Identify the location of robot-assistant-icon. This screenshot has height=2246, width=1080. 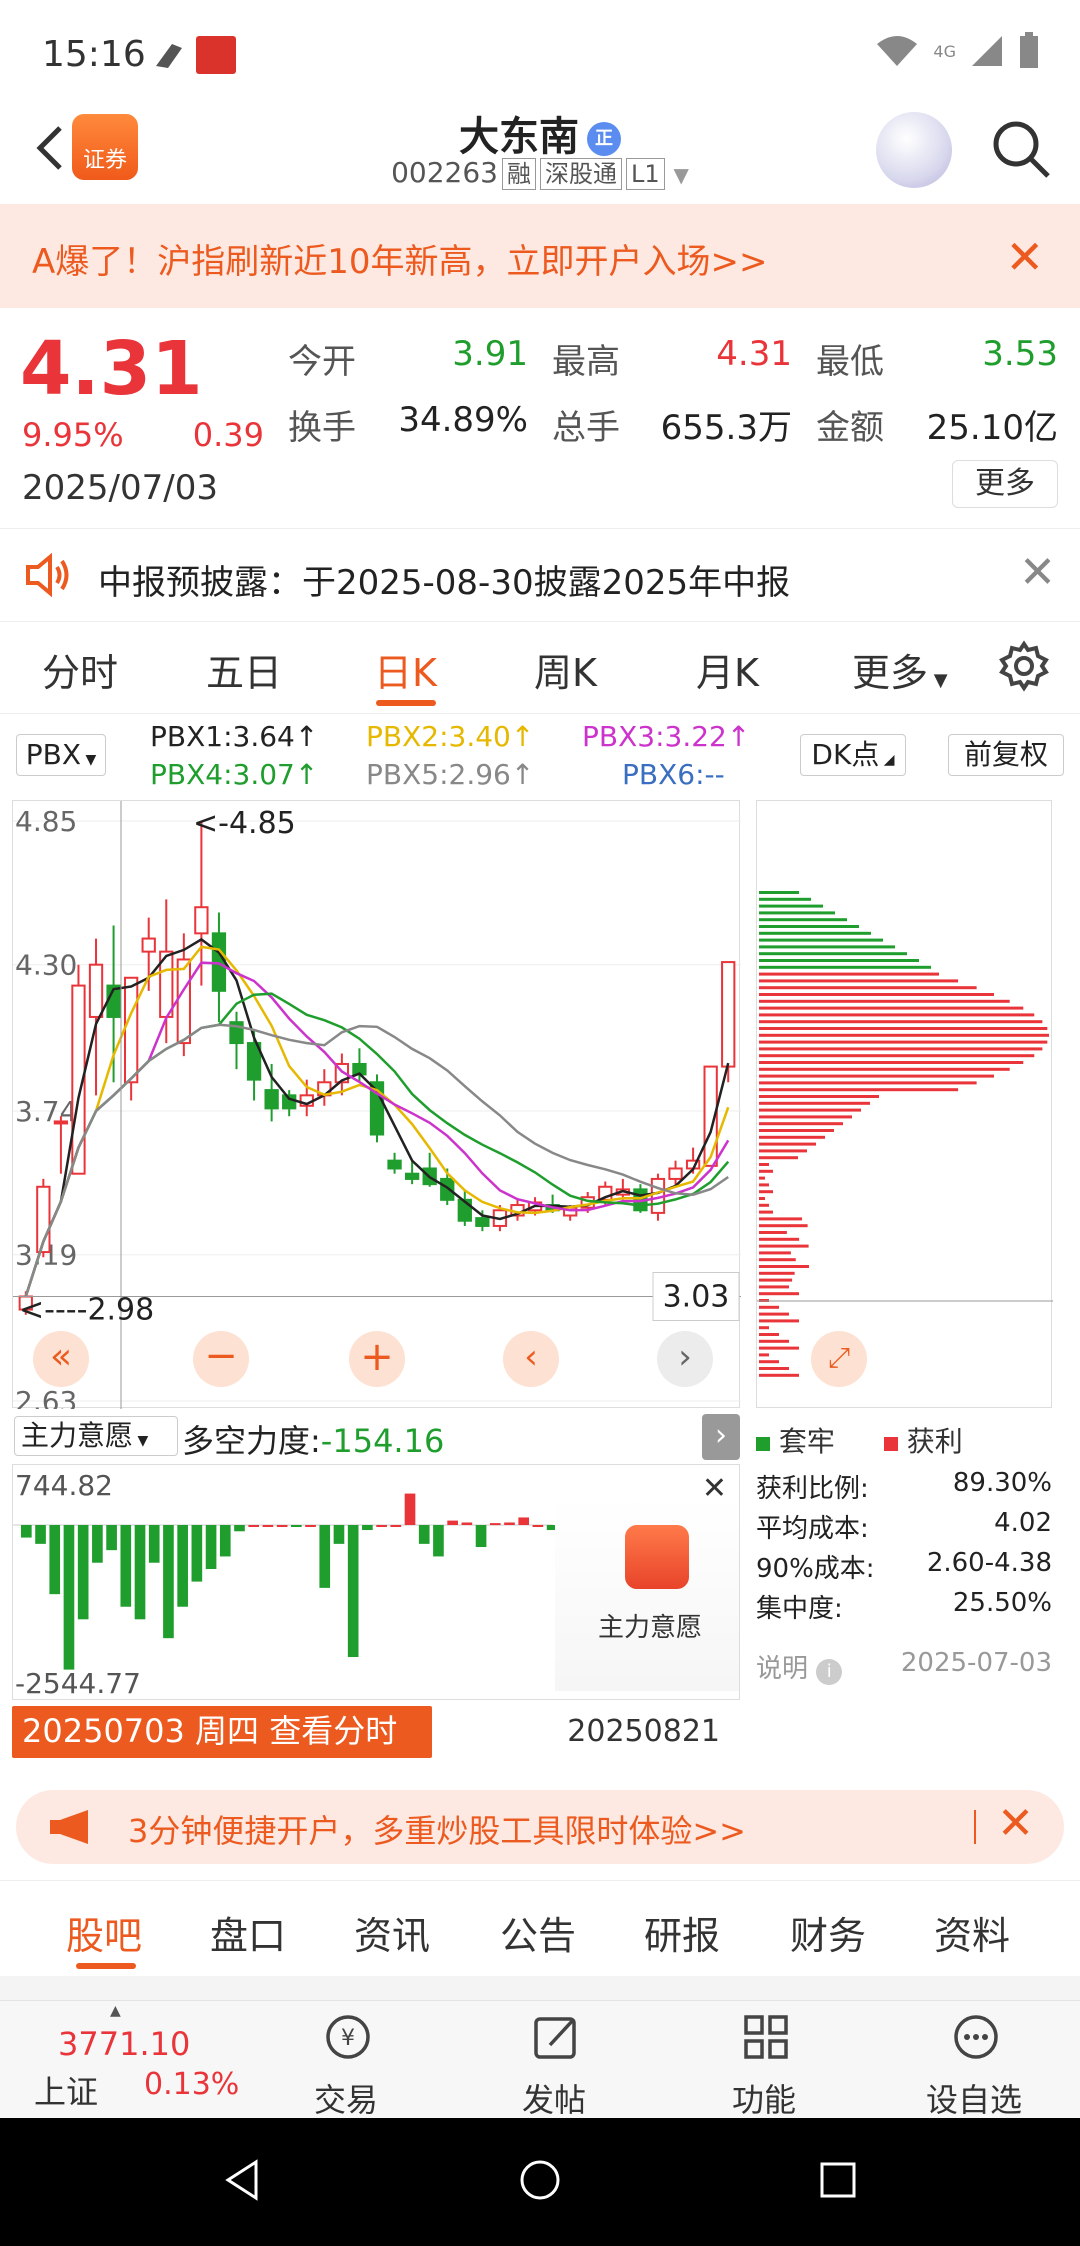
(914, 150).